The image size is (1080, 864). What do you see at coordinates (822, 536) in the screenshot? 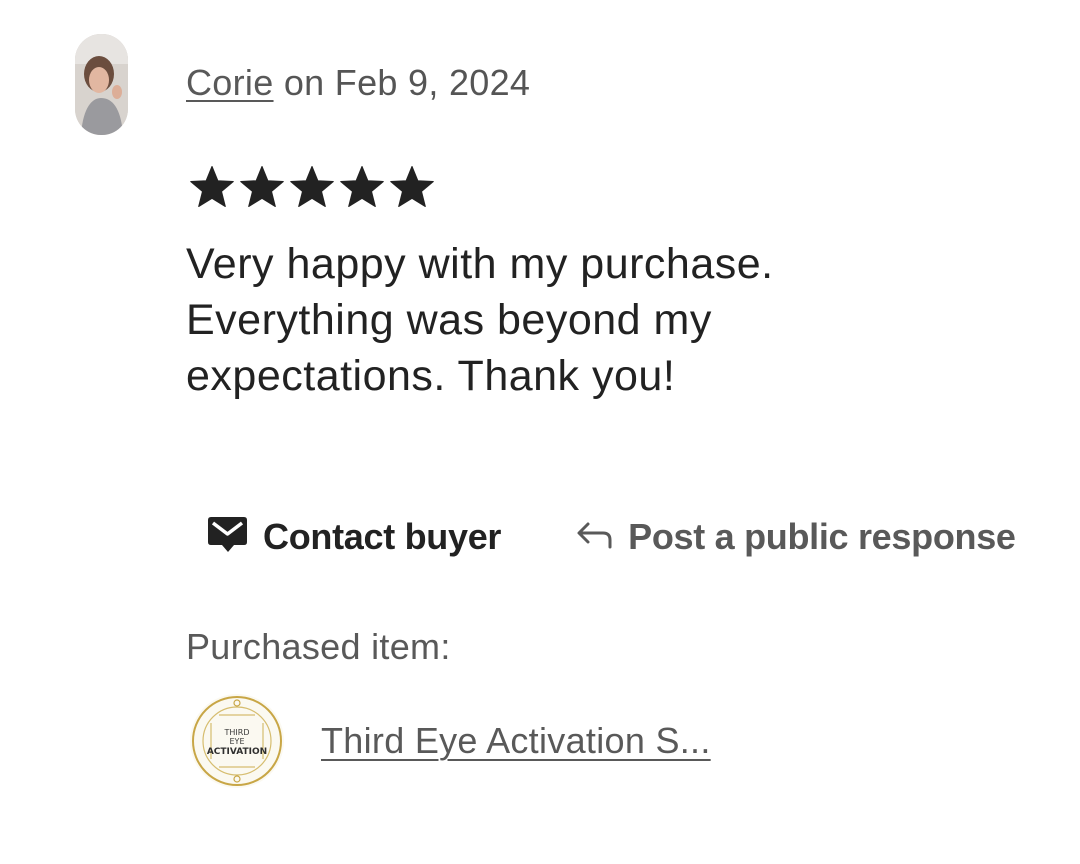
I see `post-public-response-label: Post a public response` at bounding box center [822, 536].